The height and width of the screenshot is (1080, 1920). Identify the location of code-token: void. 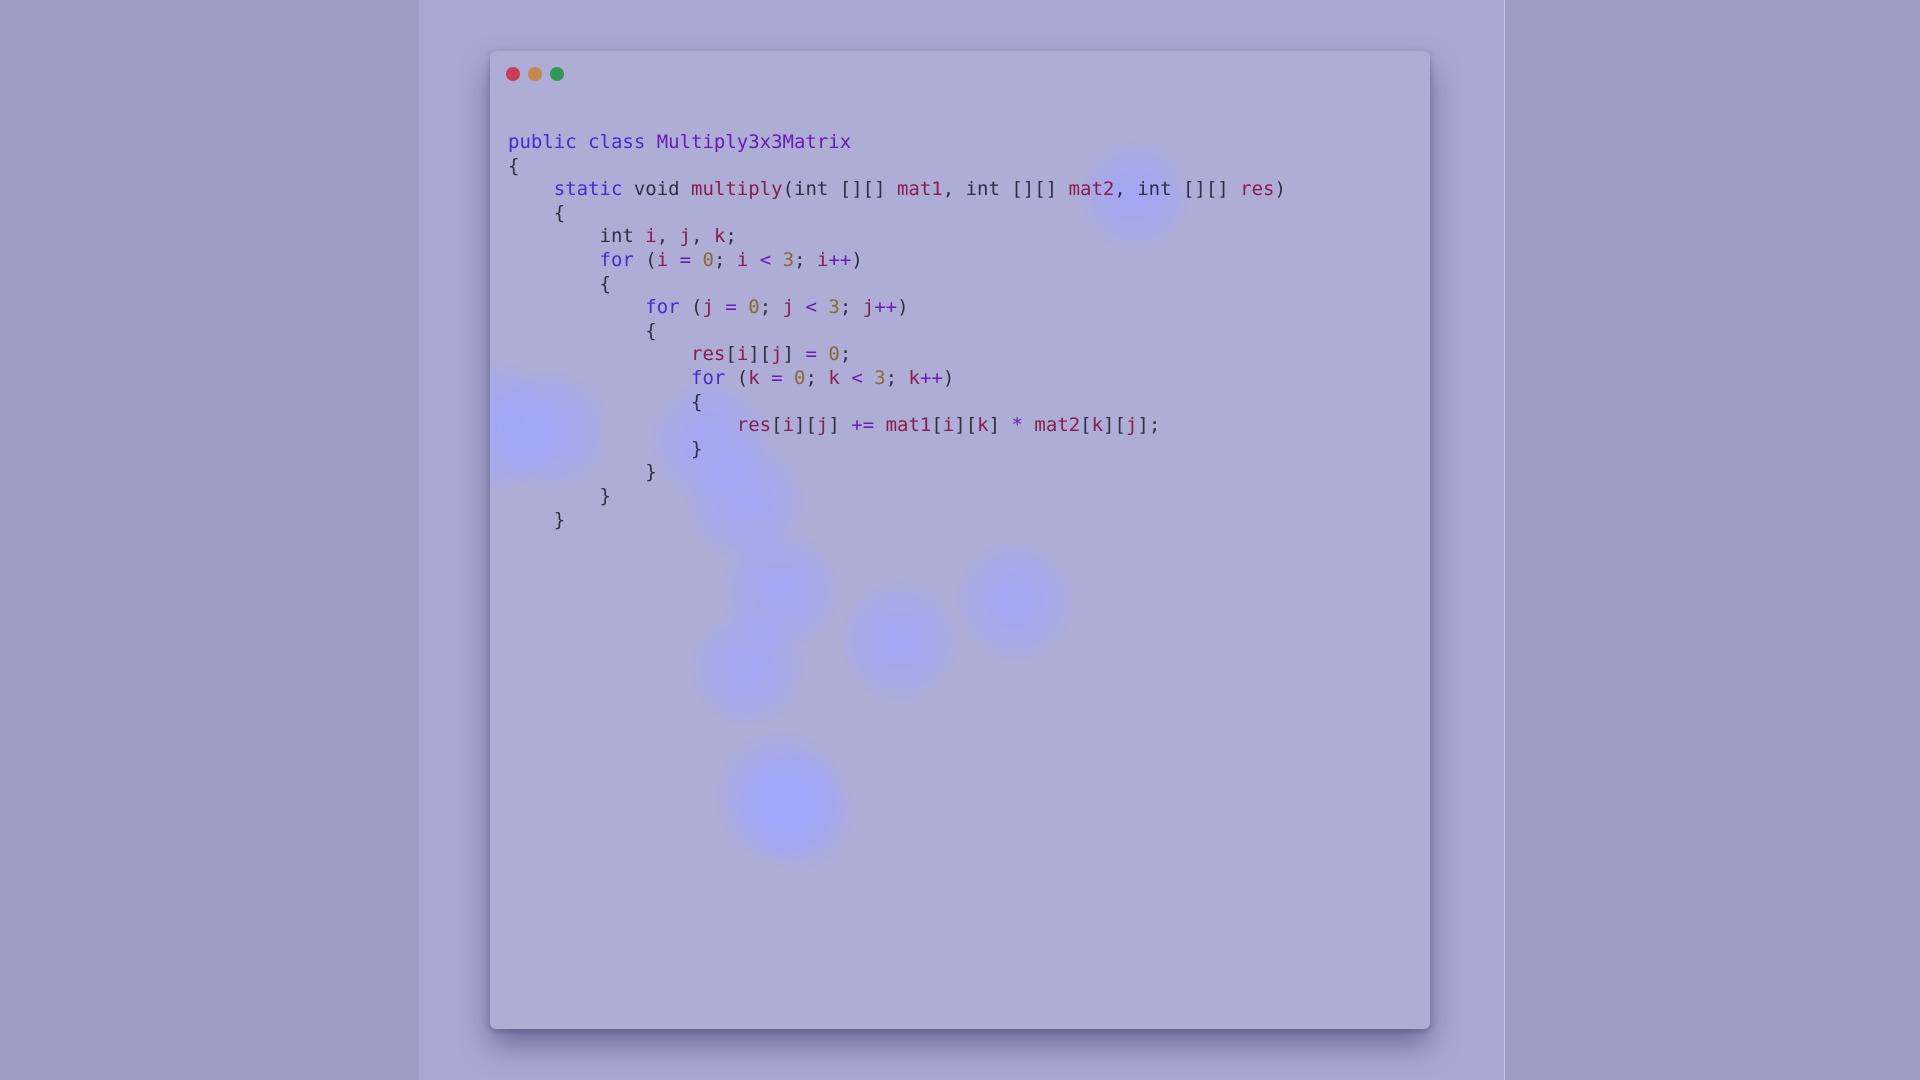
(657, 189).